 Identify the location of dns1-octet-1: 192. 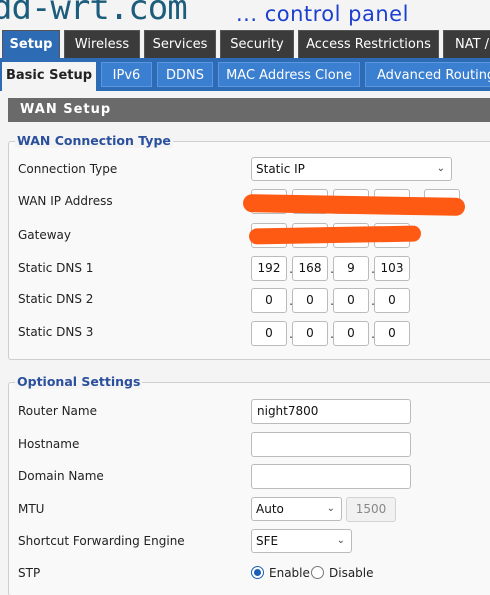
(269, 268).